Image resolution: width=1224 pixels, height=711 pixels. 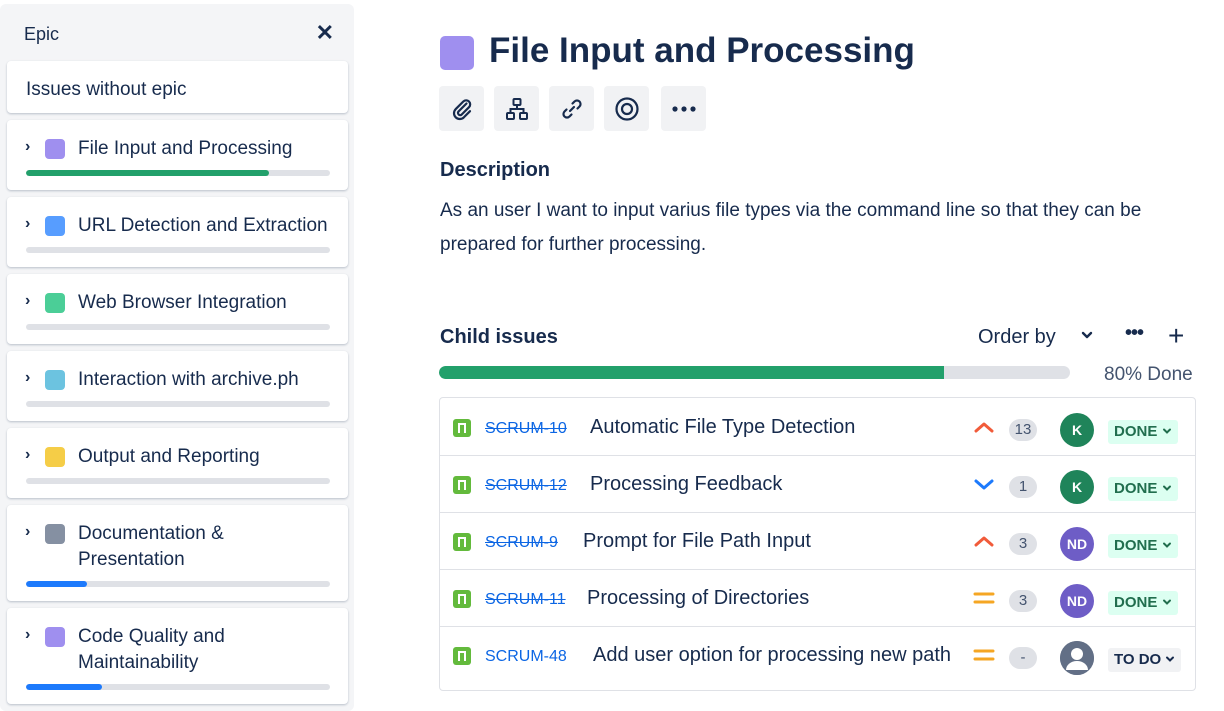 What do you see at coordinates (181, 34) in the screenshot?
I see `epic-panel-header: Epic ✕` at bounding box center [181, 34].